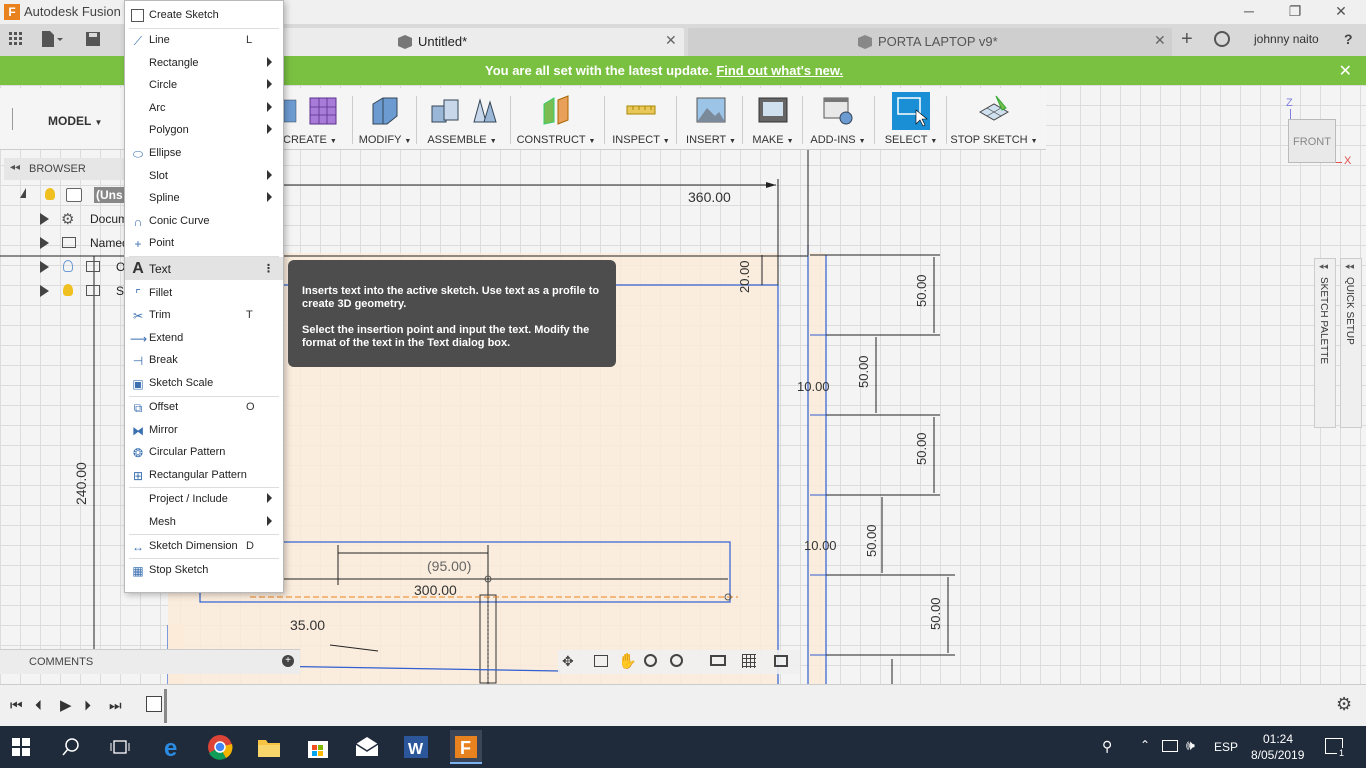  What do you see at coordinates (204, 360) in the screenshot?
I see `menu-item-break: ⊣ Break` at bounding box center [204, 360].